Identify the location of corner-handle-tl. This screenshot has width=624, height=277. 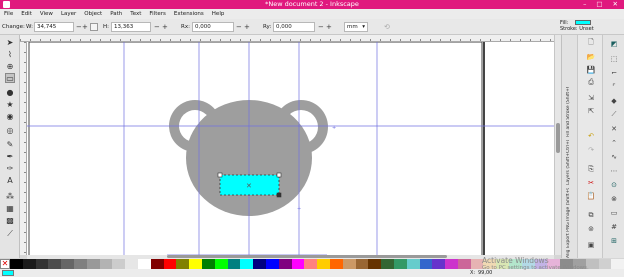
(220, 175).